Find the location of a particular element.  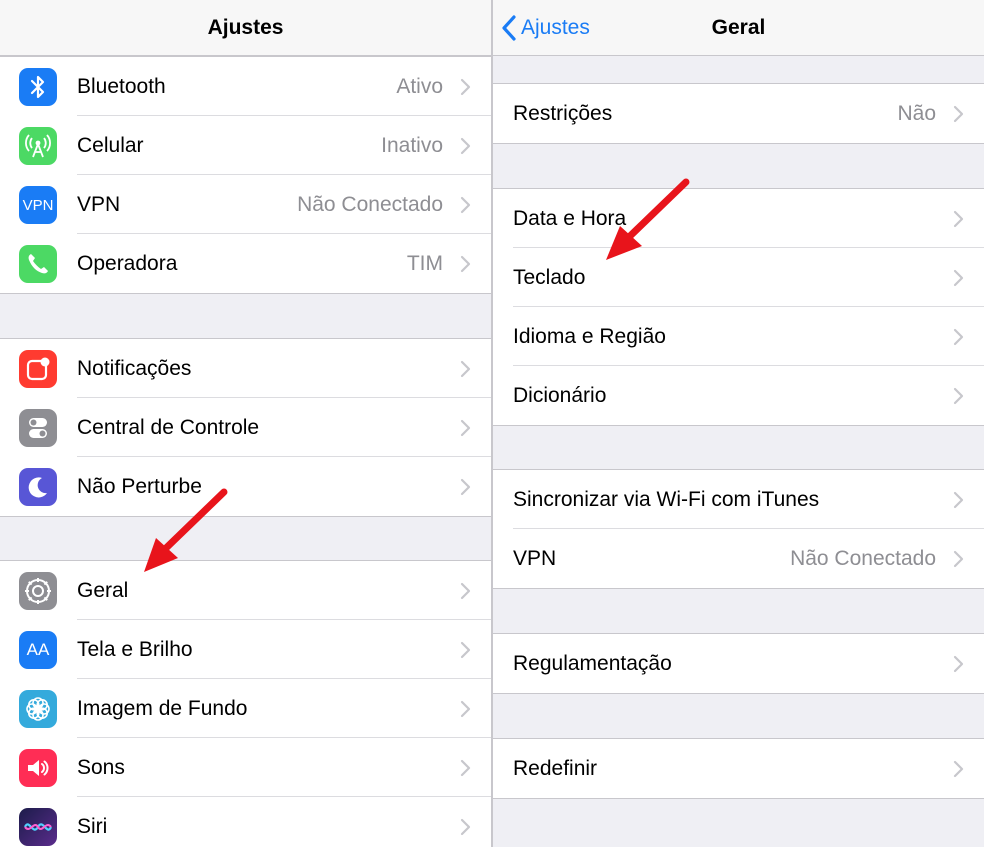

settings-row-nao-perturbe: Não Perturbe is located at coordinates (245, 486).